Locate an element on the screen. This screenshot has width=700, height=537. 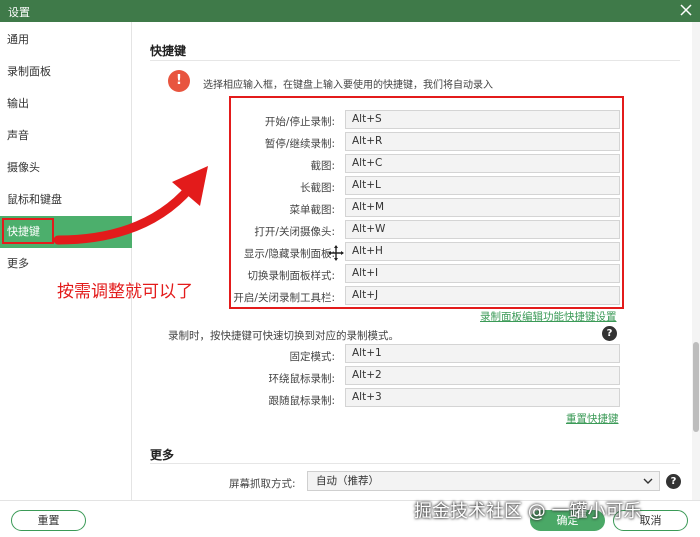
exclamation-icon: ! is located at coordinates (179, 81).